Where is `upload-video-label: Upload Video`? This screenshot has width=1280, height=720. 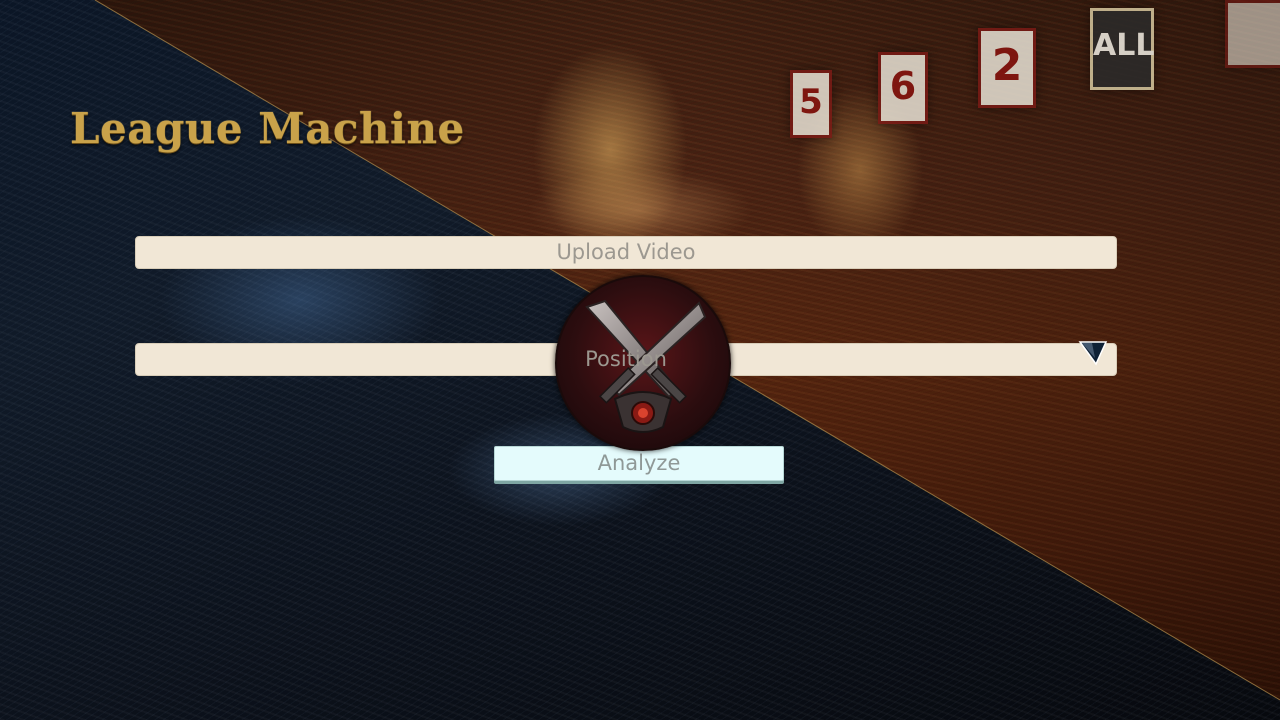 upload-video-label: Upload Video is located at coordinates (626, 252).